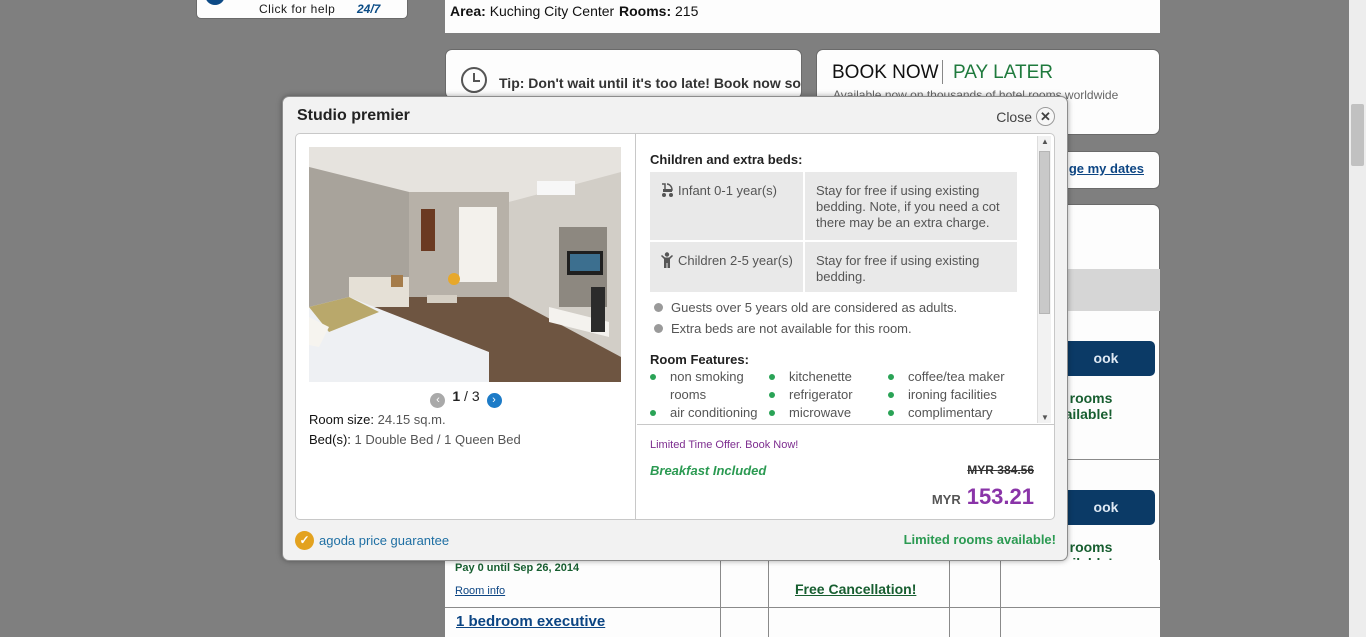 Image resolution: width=1366 pixels, height=637 pixels. Describe the element at coordinates (480, 591) in the screenshot. I see `room-info-link: Room info` at that location.